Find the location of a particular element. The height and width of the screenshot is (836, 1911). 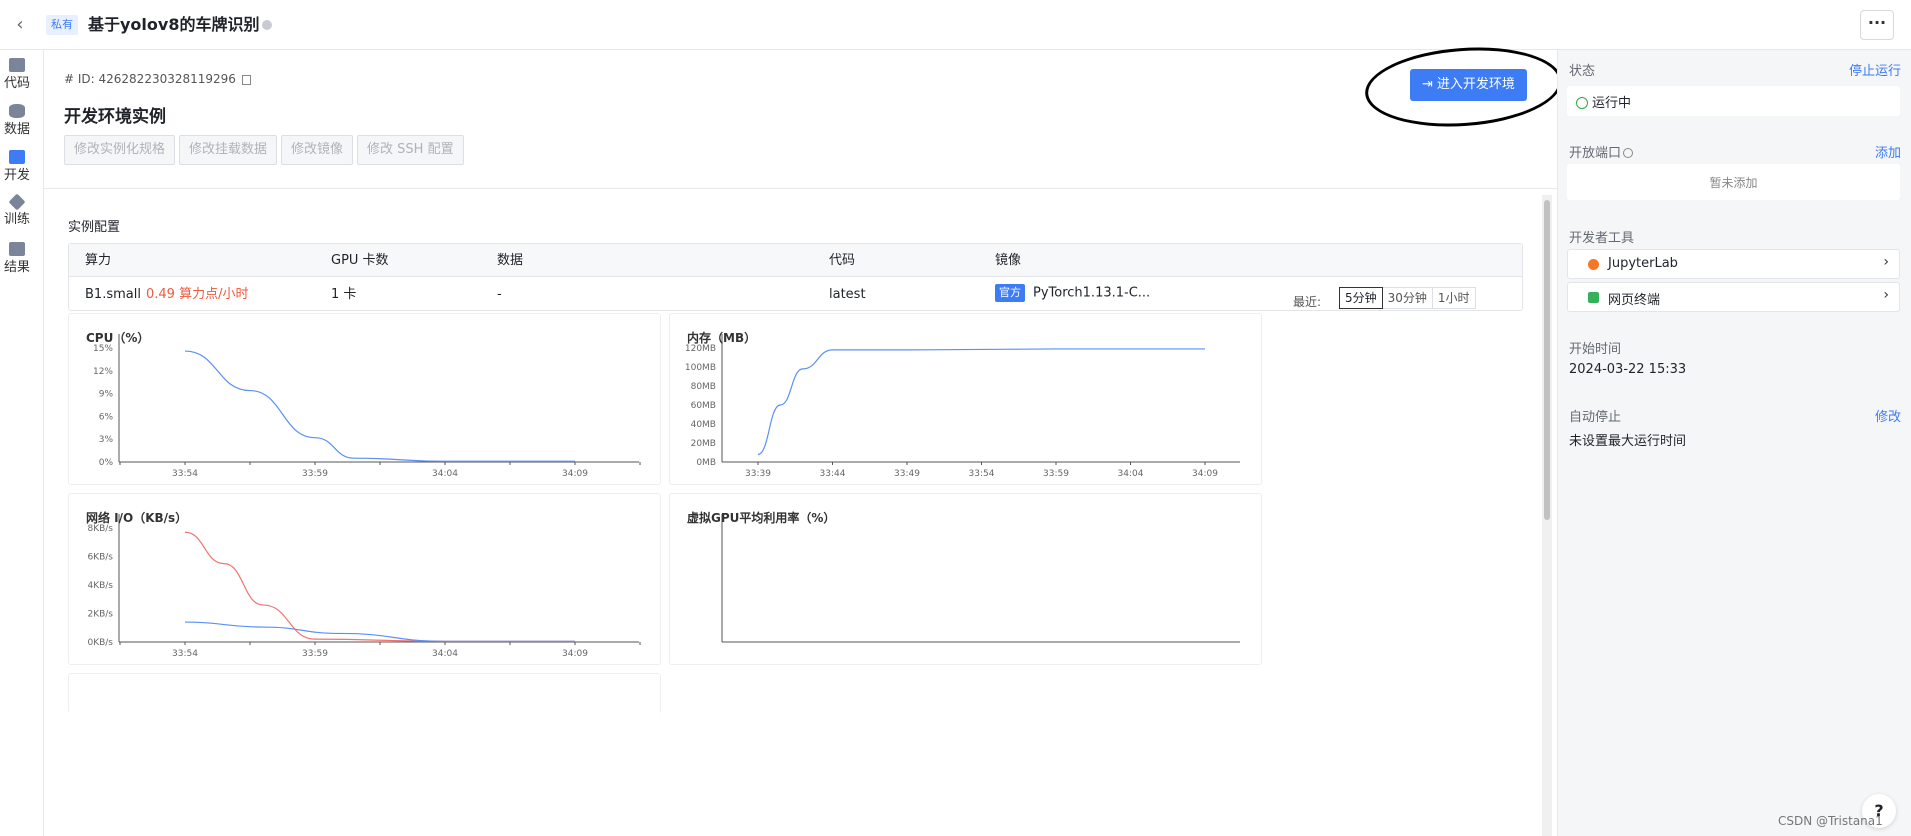

stop-run-link: 停止运行 is located at coordinates (1875, 69).